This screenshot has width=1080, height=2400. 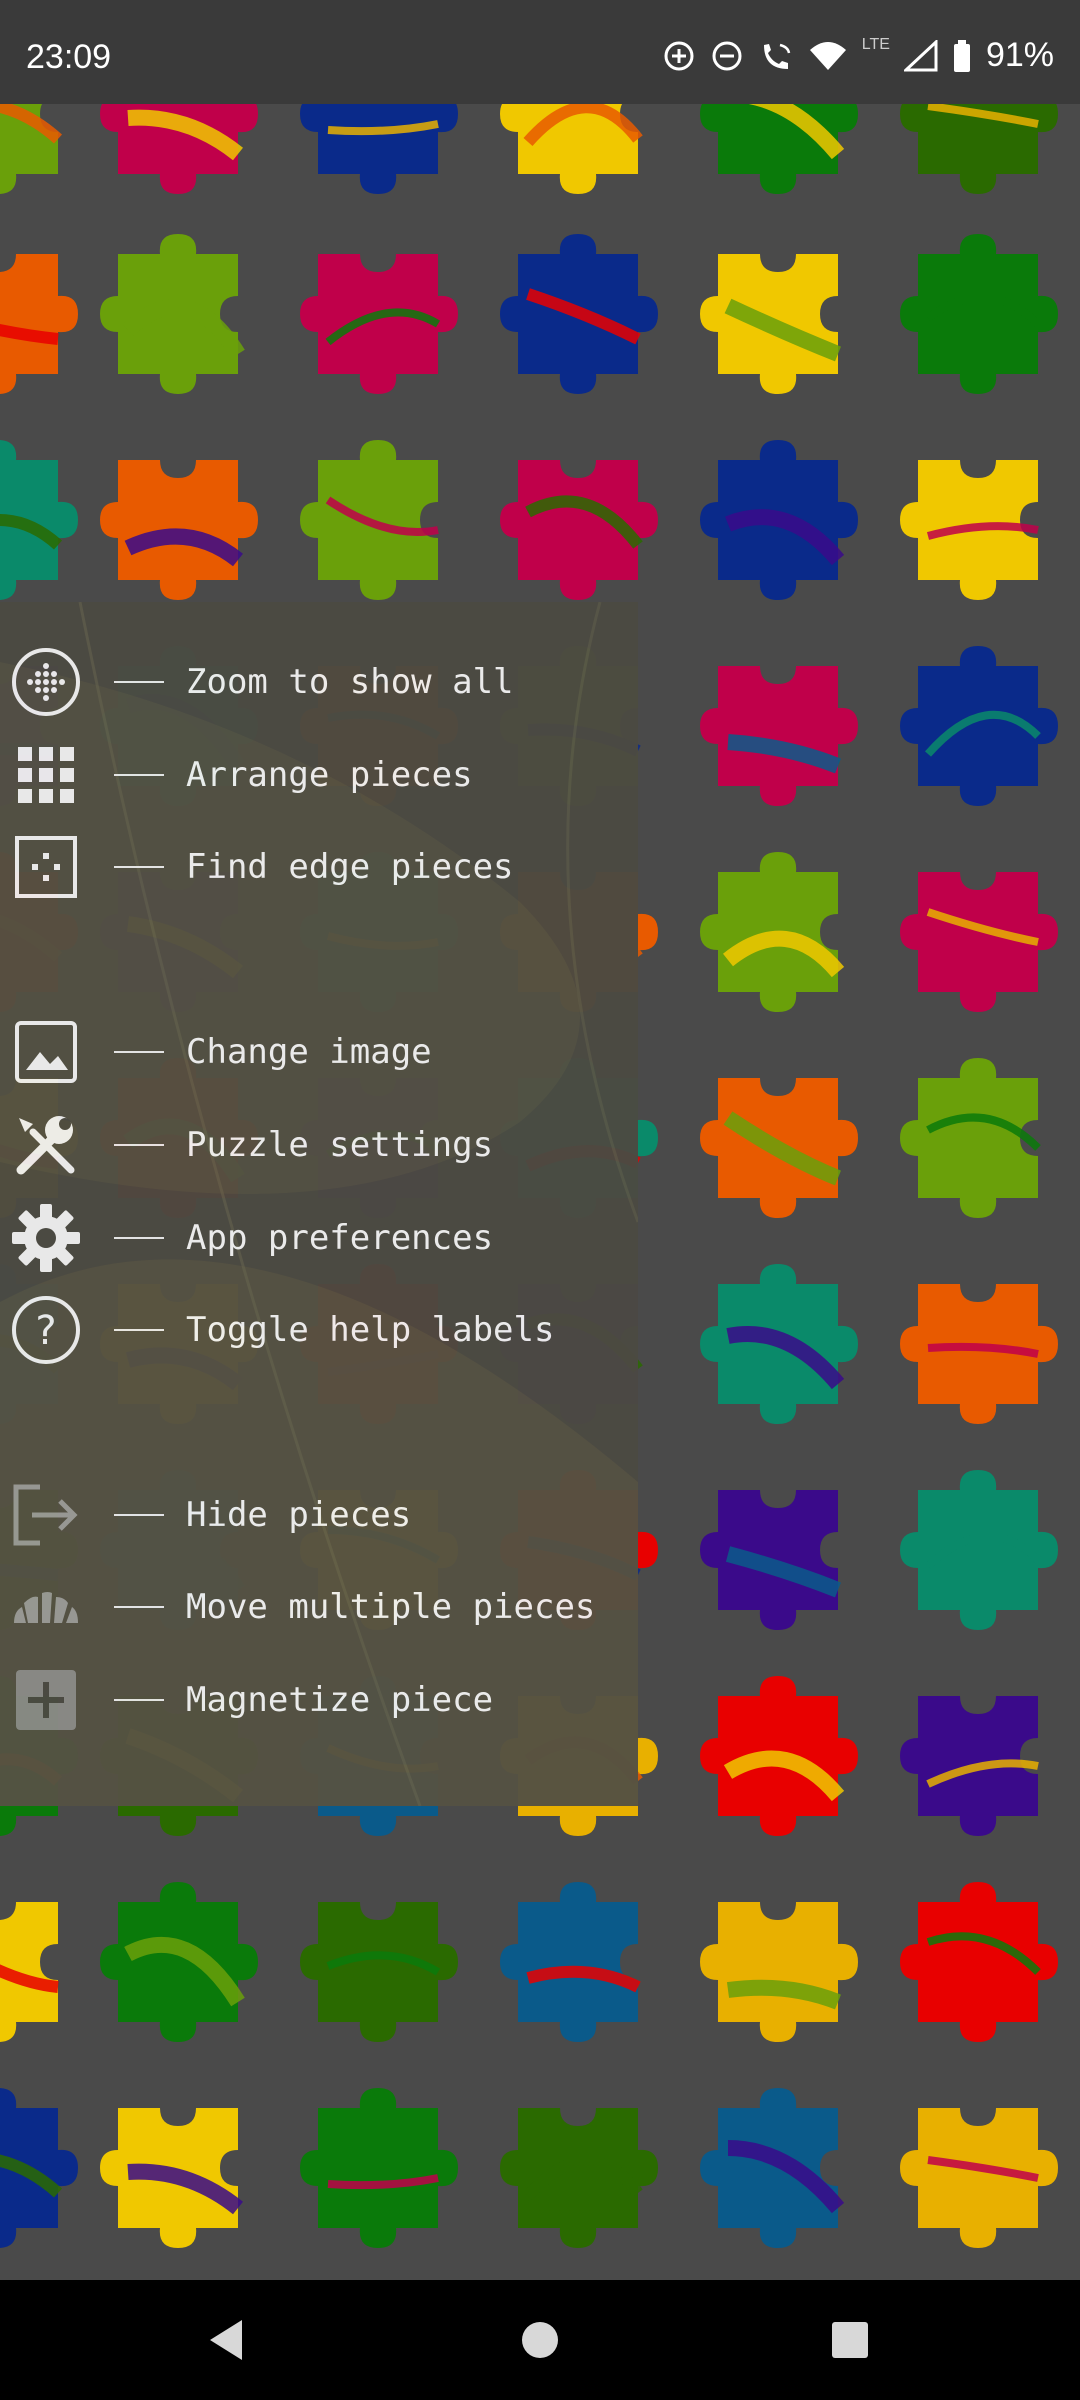 I want to click on help-label: Zoom to show all, so click(x=350, y=682).